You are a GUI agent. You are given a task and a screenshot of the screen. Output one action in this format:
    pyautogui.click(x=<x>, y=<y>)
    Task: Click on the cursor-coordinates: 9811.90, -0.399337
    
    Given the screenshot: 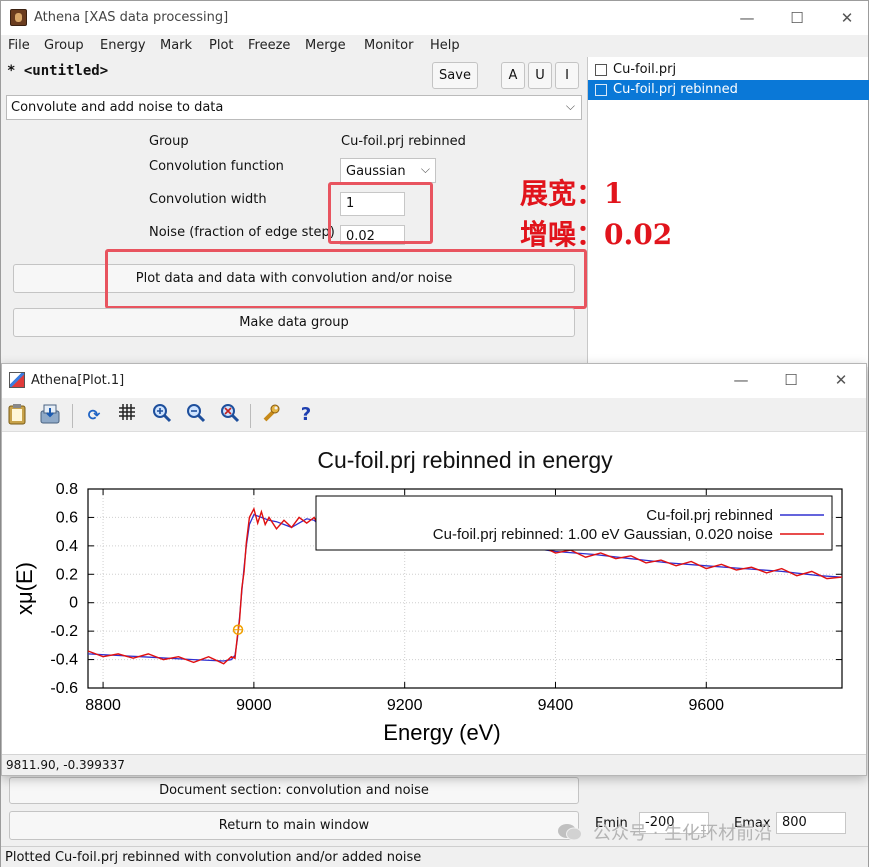 What is the action you would take?
    pyautogui.click(x=65, y=765)
    